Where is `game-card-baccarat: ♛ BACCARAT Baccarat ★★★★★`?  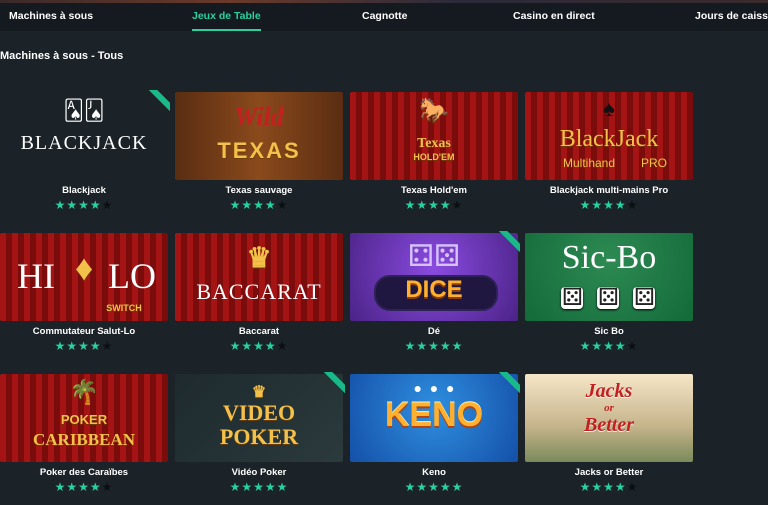 game-card-baccarat: ♛ BACCARAT Baccarat ★★★★★ is located at coordinates (259, 293).